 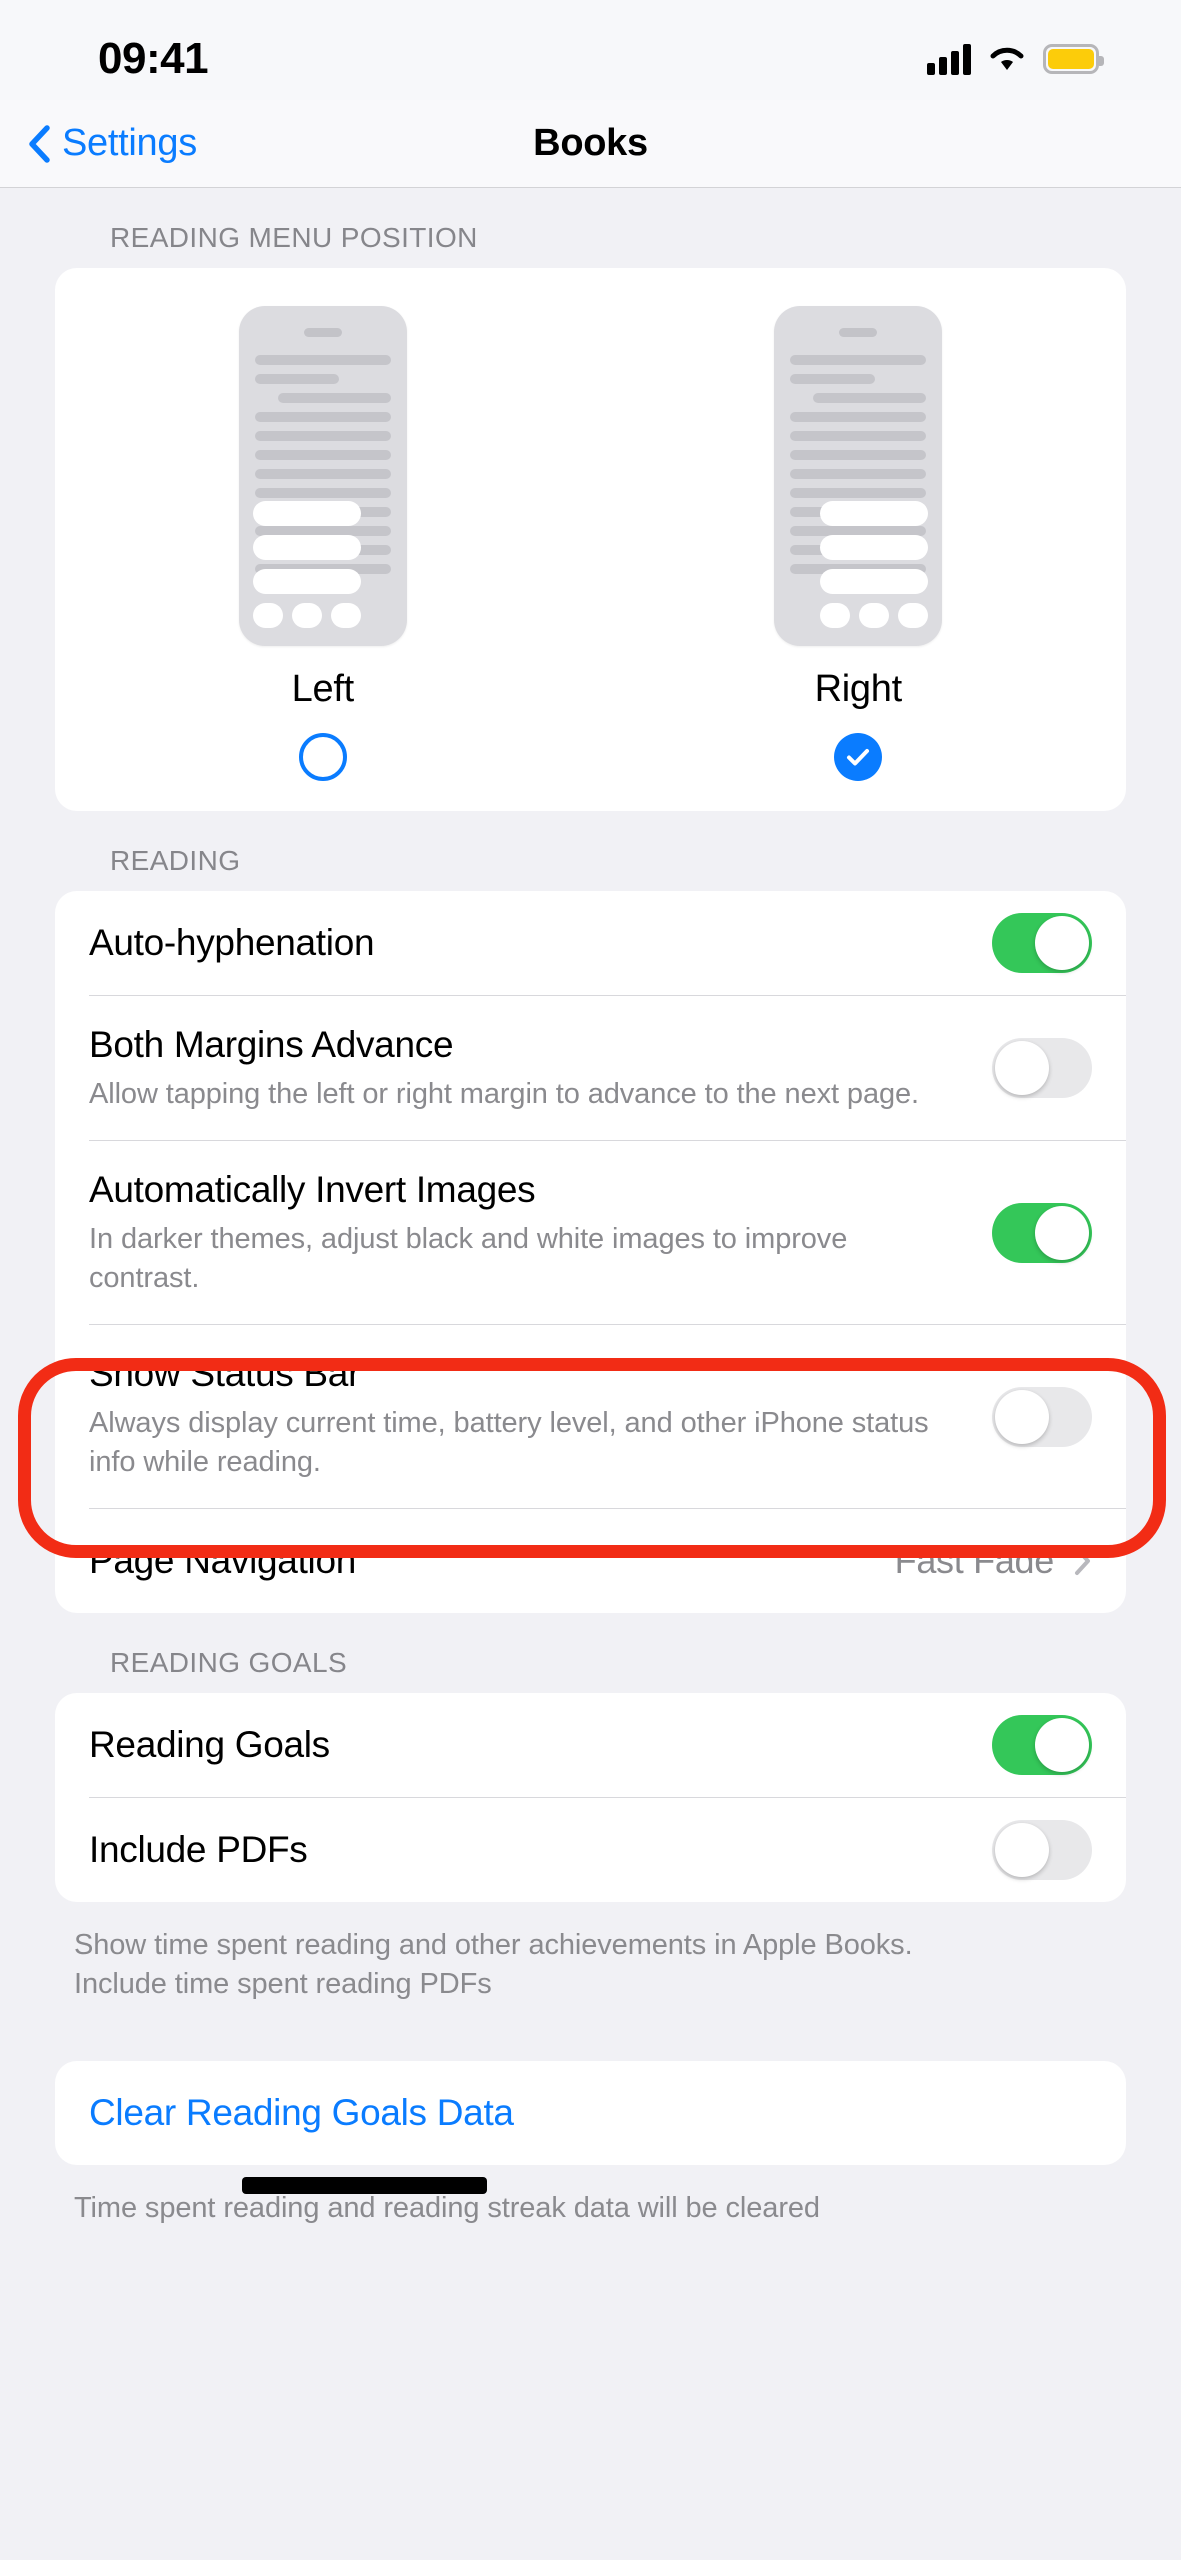 I want to click on picker-option-right: Right, so click(x=859, y=543).